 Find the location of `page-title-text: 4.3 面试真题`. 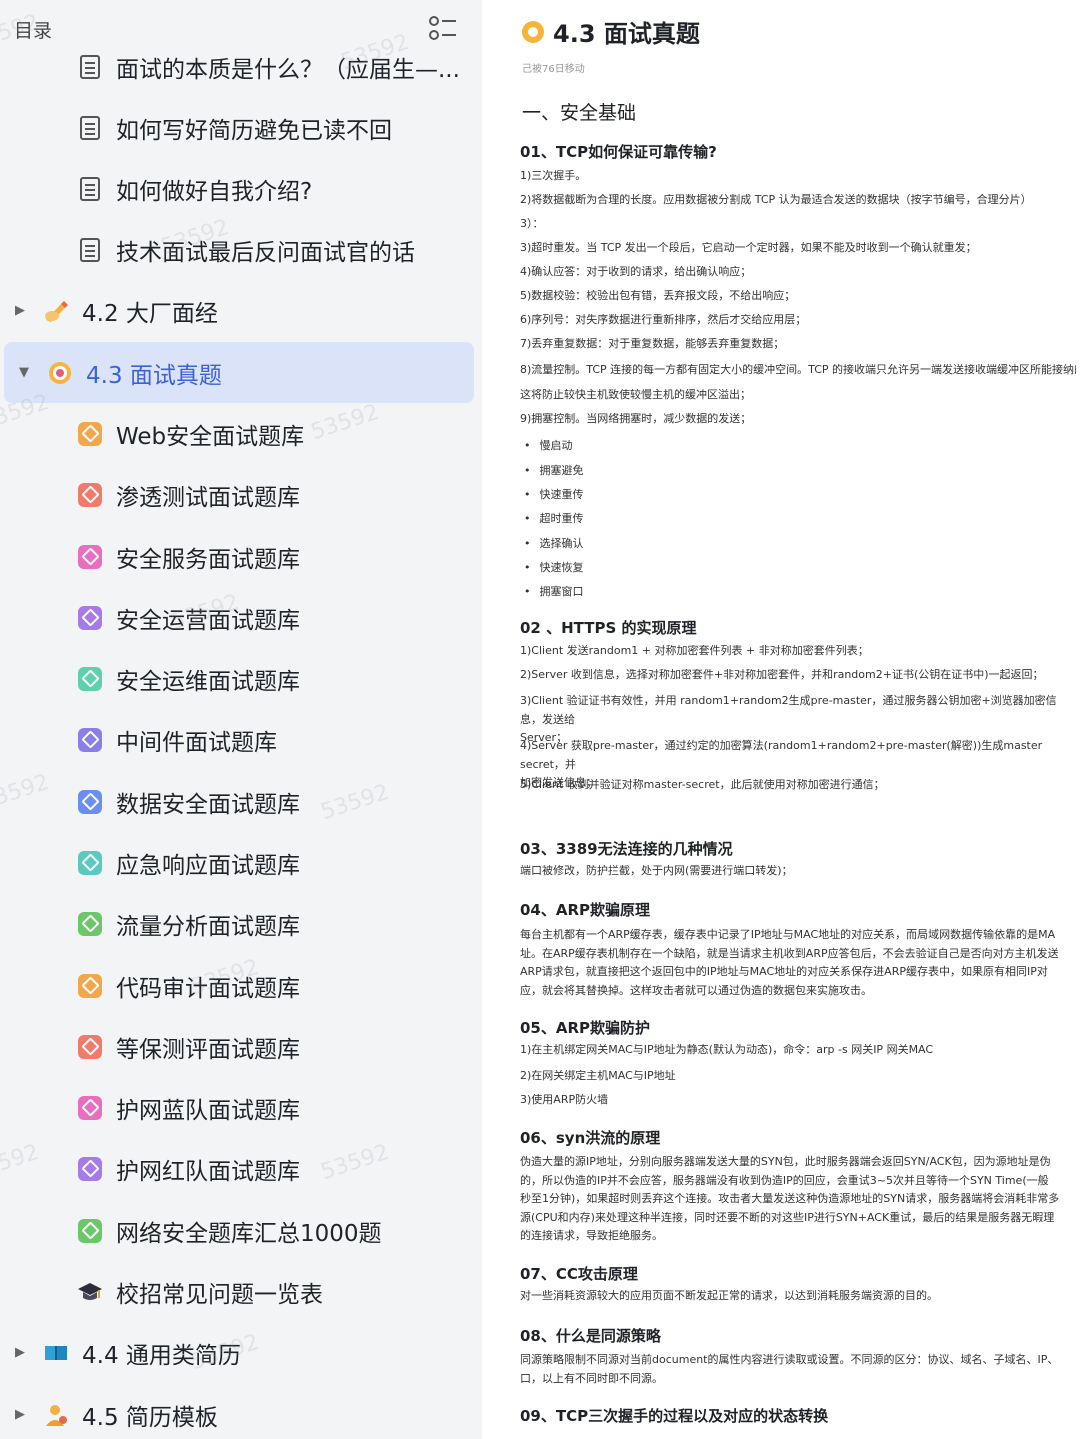

page-title-text: 4.3 面试真题 is located at coordinates (626, 34).